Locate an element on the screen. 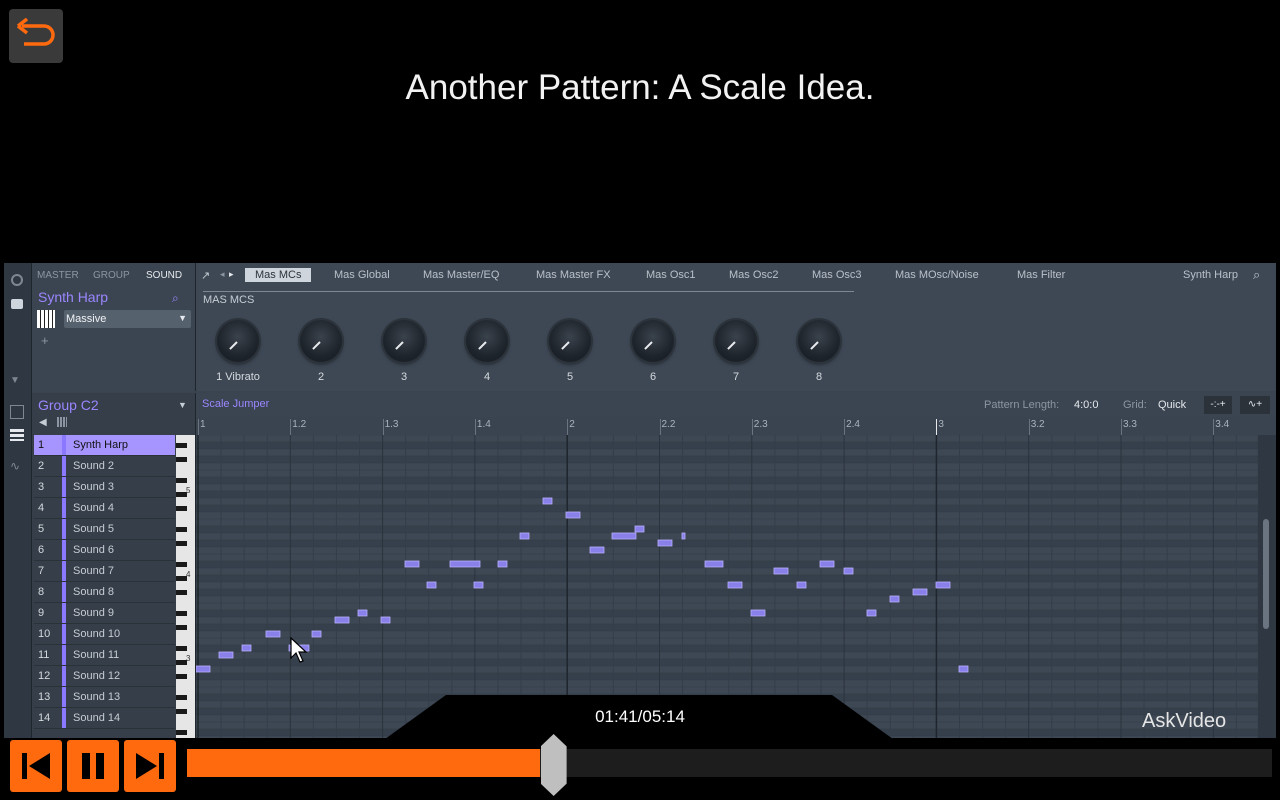 The height and width of the screenshot is (800, 1280). sound-slot: 6 Sound 6 is located at coordinates (104, 550).